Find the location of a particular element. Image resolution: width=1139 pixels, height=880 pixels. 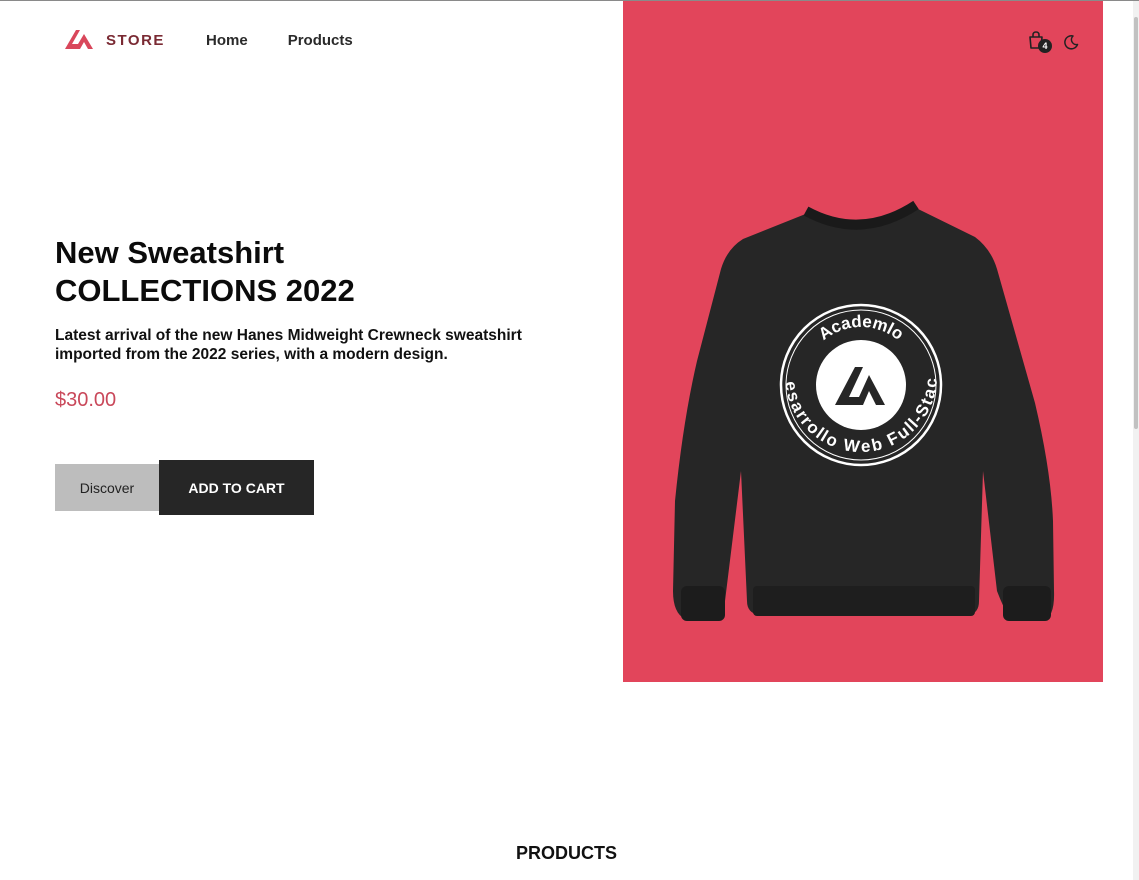

header: STORE Home Products is located at coordinates (569, 41).